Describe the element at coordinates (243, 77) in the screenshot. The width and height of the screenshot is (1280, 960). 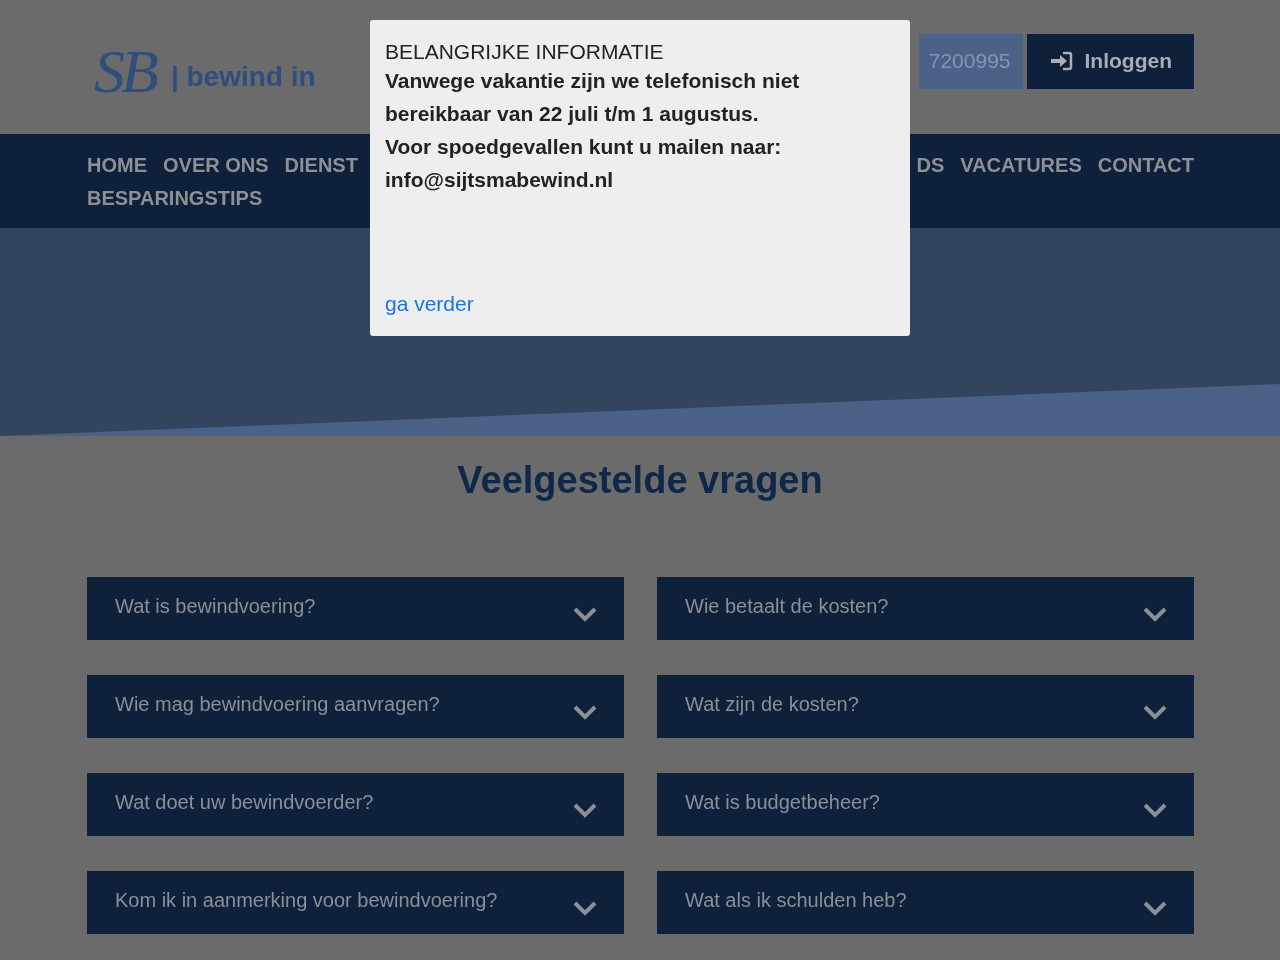
I see `logo-tagline: | bewind in` at that location.